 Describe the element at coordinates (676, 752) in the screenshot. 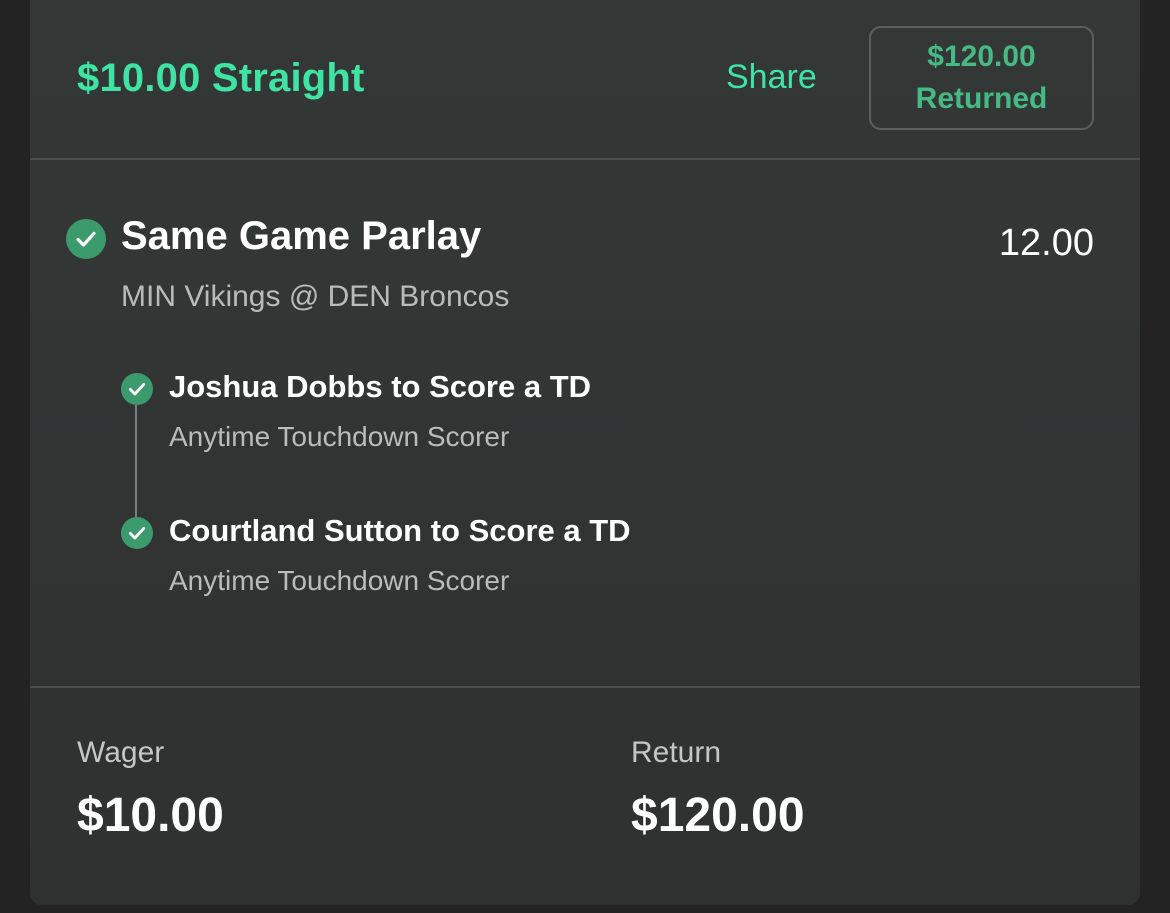

I see `return-label: Return` at that location.